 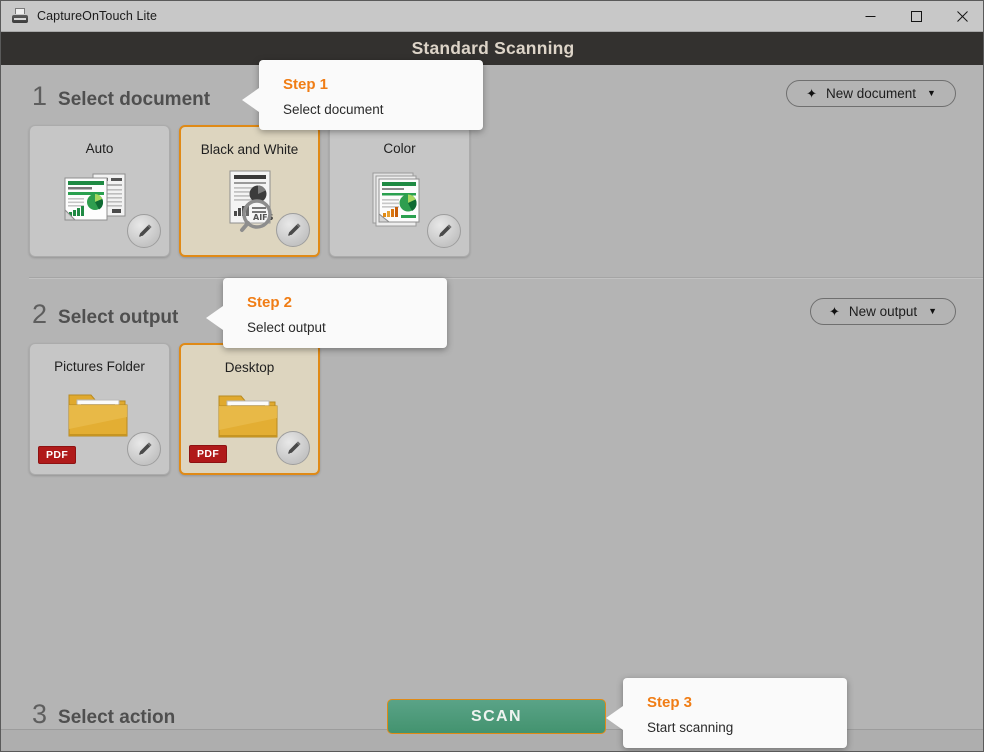 I want to click on section-divider, so click(x=506, y=278).